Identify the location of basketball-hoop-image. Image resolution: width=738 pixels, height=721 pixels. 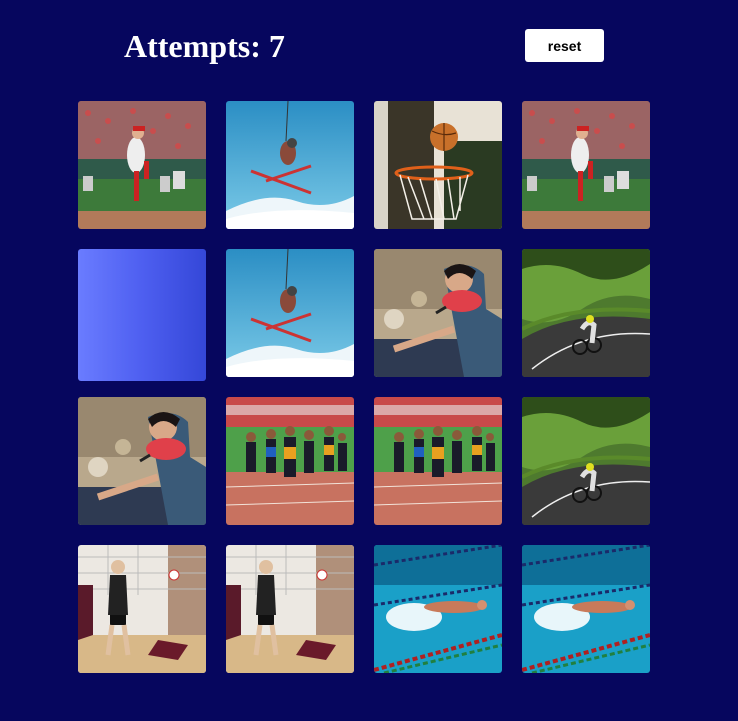
(438, 165).